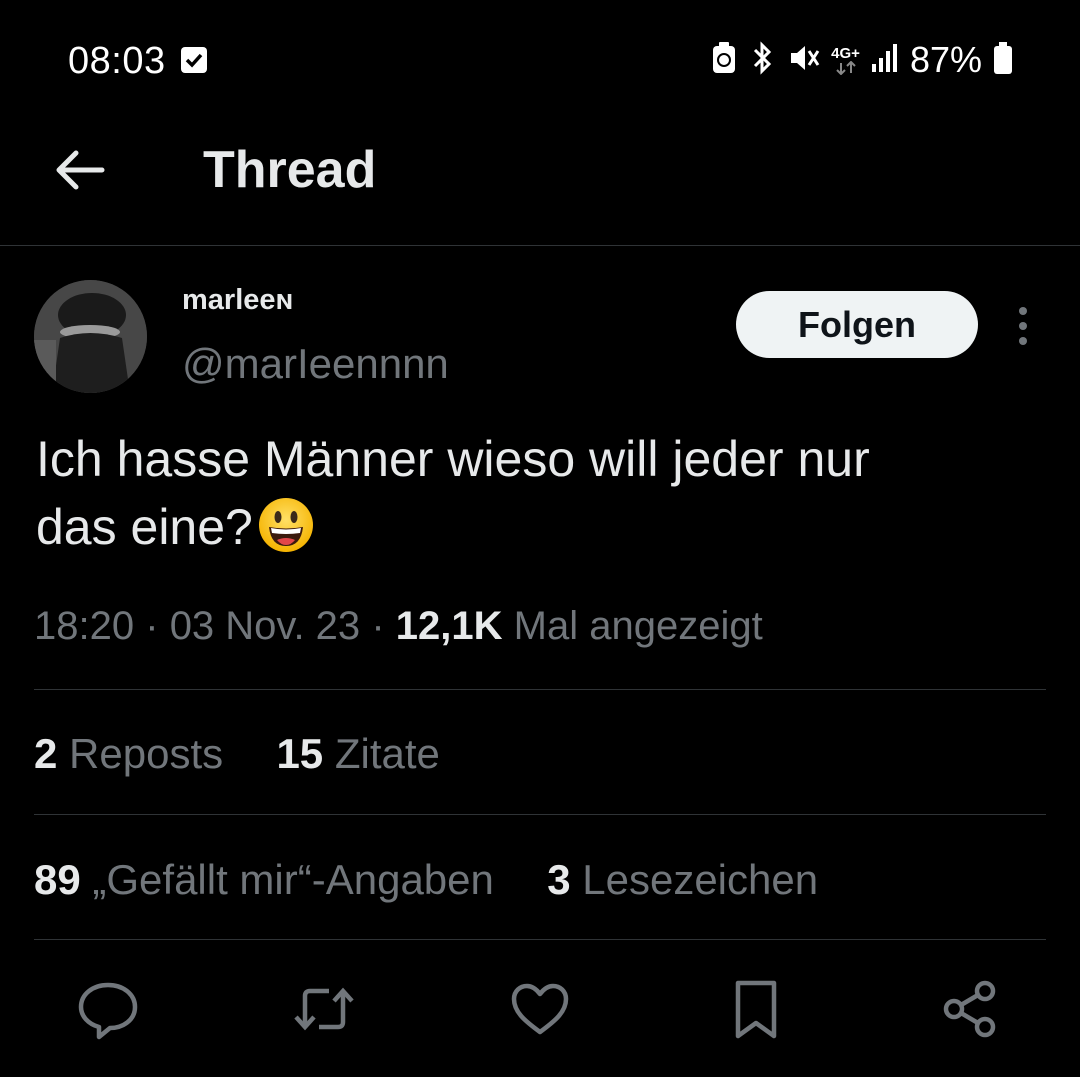 The width and height of the screenshot is (1080, 1077). Describe the element at coordinates (300, 753) in the screenshot. I see `quotes-count: 15` at that location.